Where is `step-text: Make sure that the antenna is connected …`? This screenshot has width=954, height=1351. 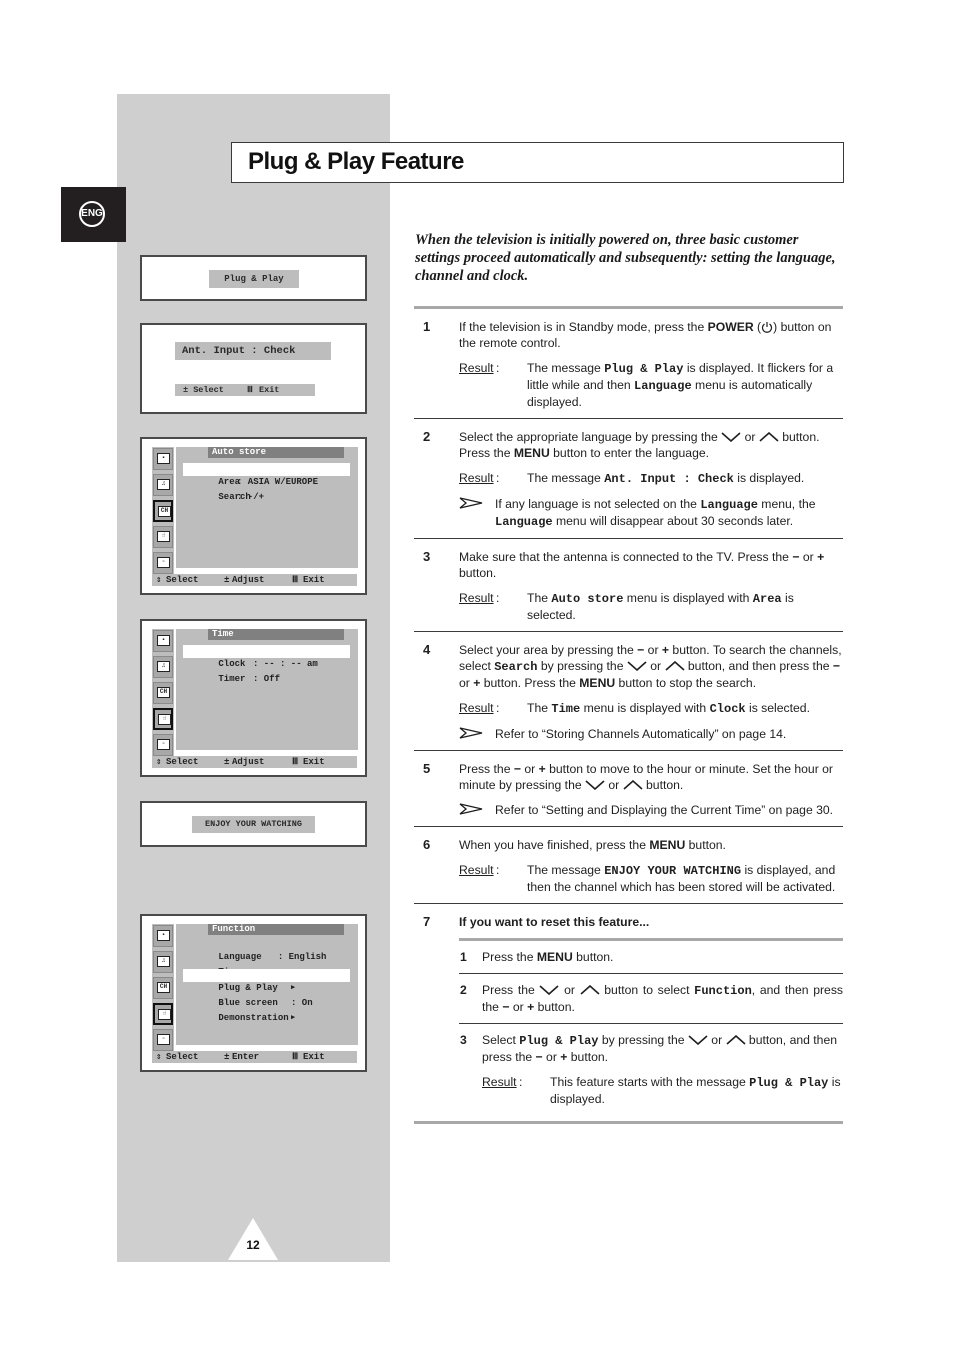 step-text: Make sure that the antenna is connected … is located at coordinates (642, 565).